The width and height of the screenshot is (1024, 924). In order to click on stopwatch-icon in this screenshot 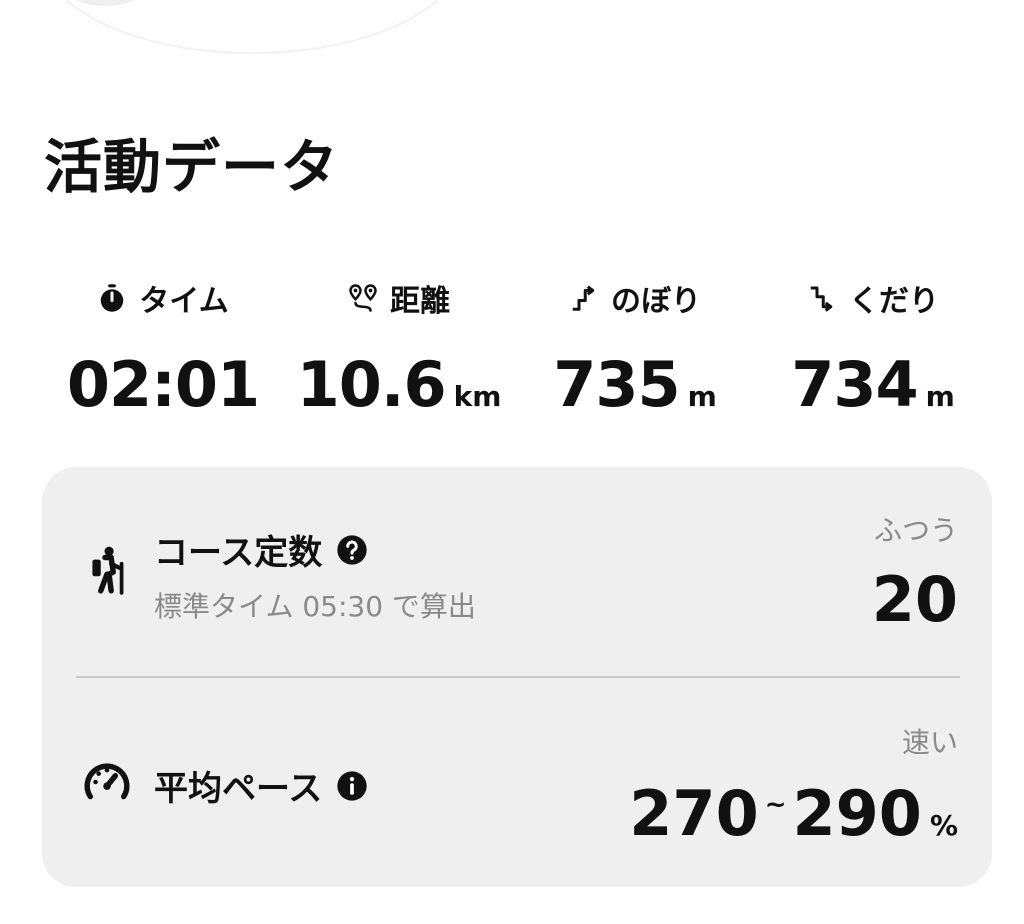, I will do `click(112, 298)`.